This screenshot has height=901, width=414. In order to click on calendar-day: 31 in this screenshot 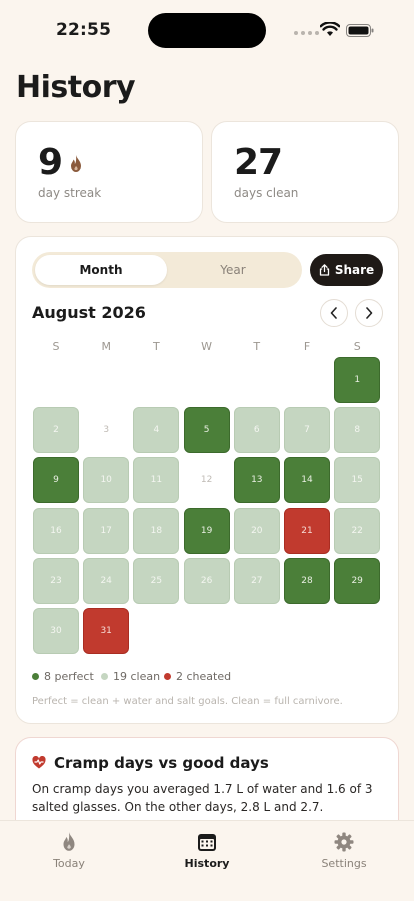, I will do `click(106, 631)`.